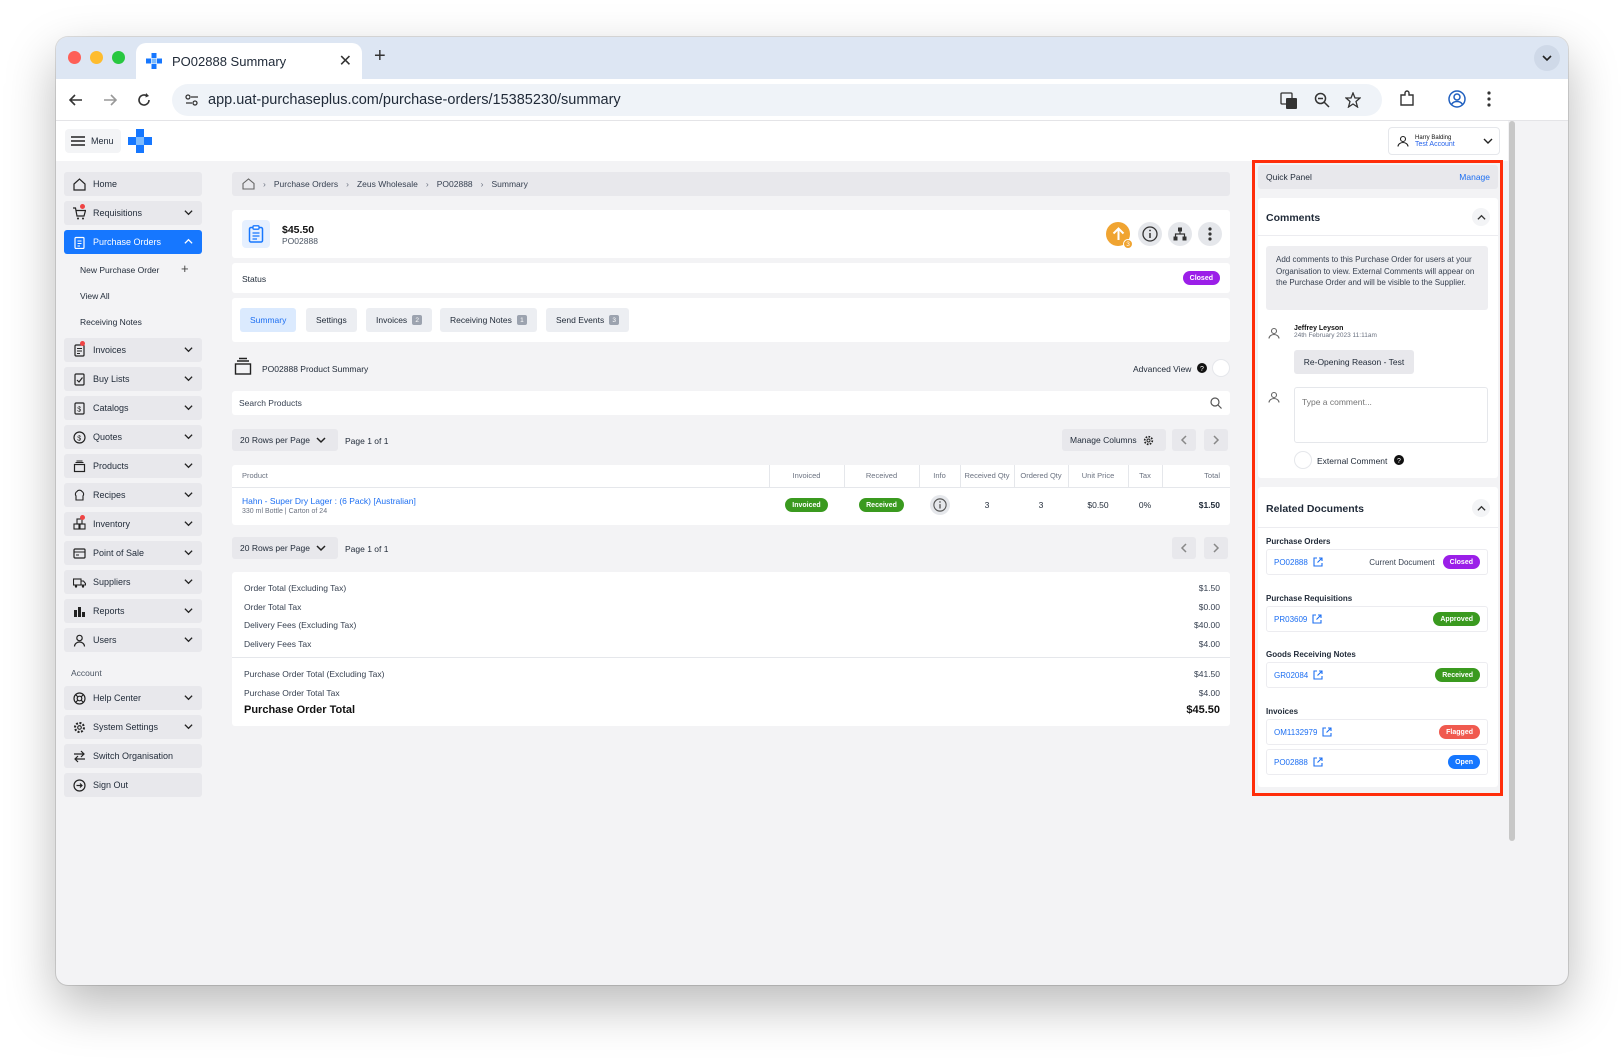  I want to click on search-products-field: Search Products, so click(731, 403).